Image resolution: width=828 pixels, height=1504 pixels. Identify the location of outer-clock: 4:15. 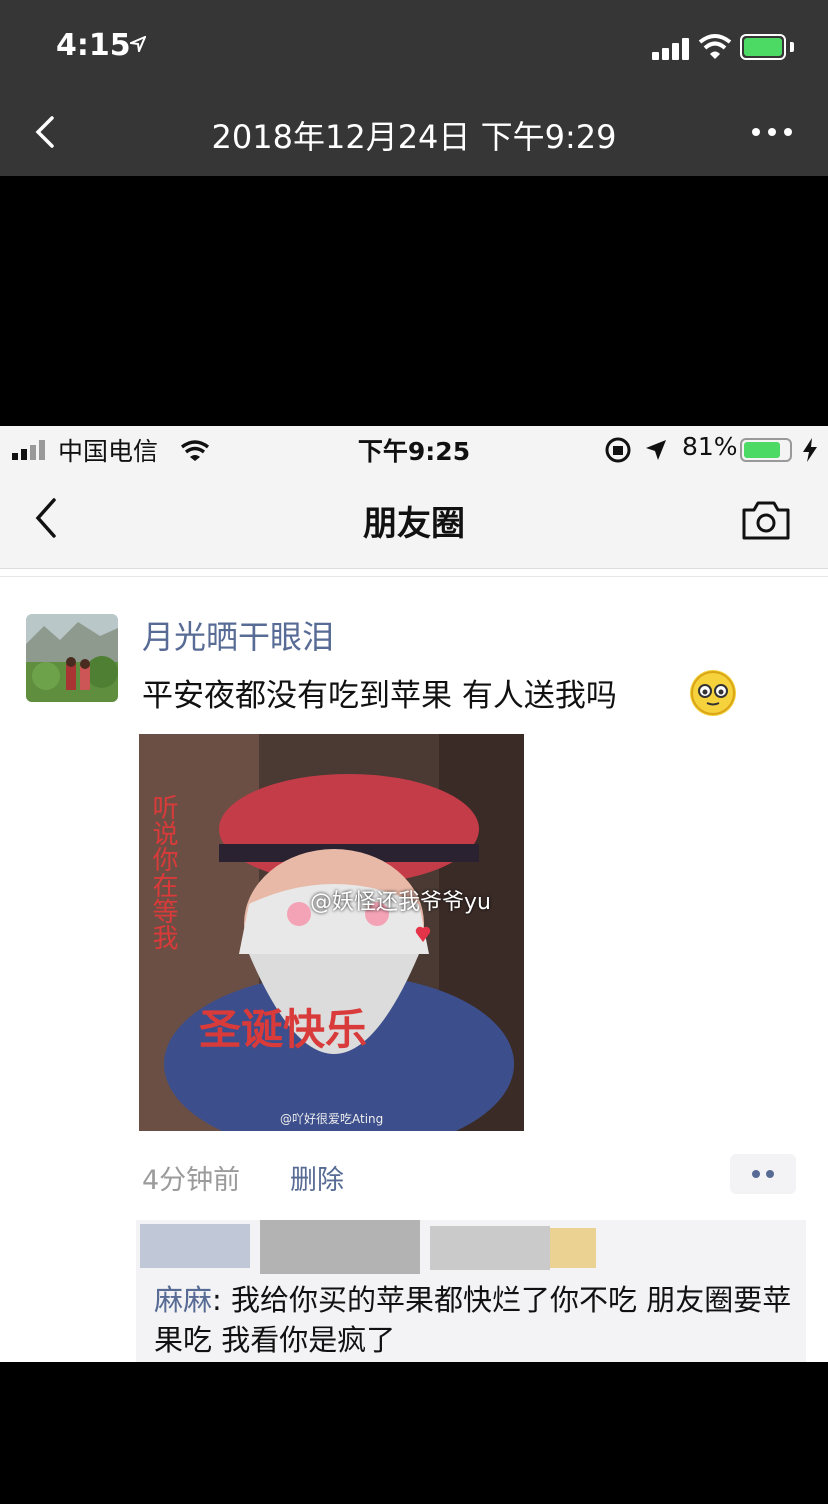
(93, 45).